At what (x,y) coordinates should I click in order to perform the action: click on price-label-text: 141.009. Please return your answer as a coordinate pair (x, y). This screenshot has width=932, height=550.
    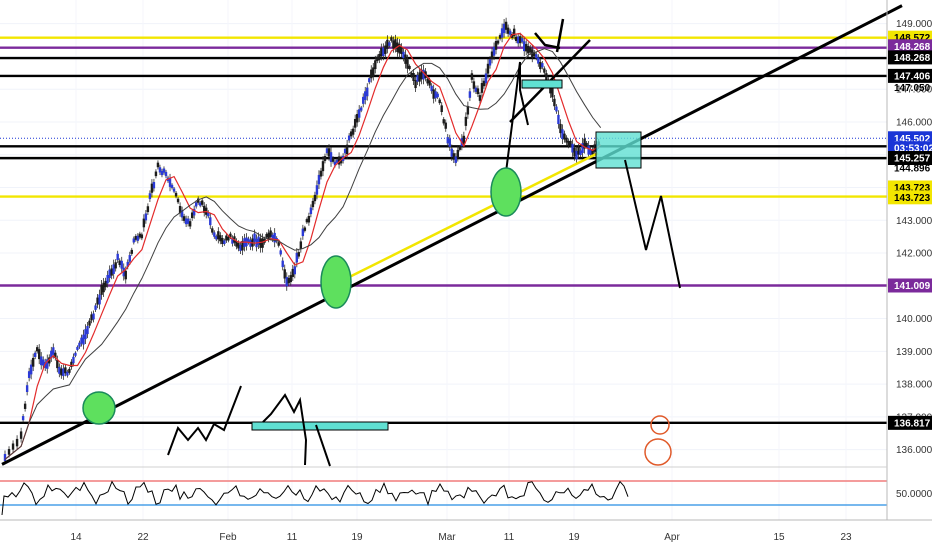
    Looking at the image, I should click on (912, 286).